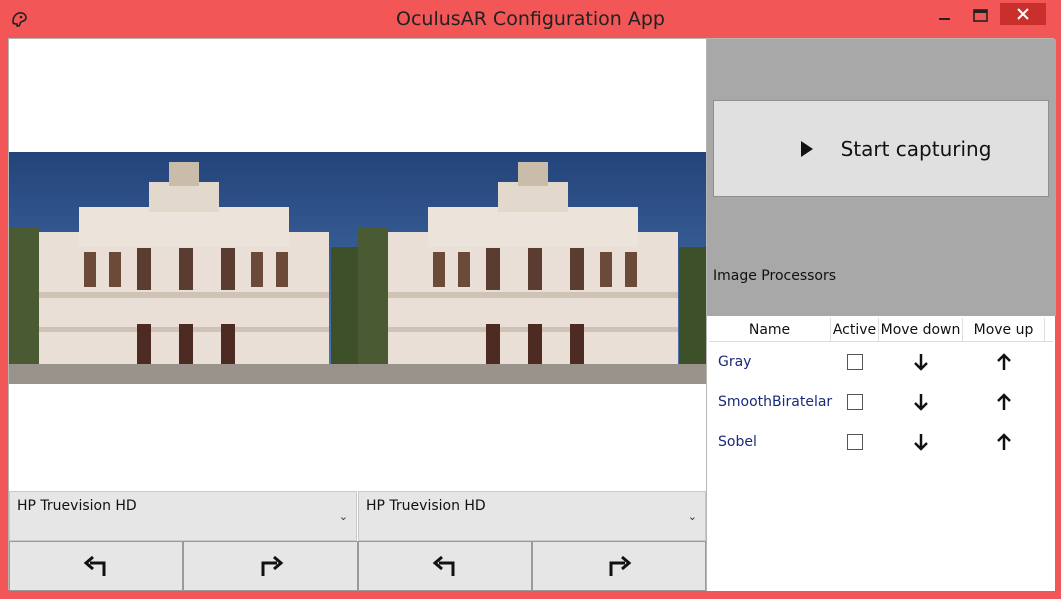 The image size is (1061, 599). Describe the element at coordinates (775, 276) in the screenshot. I see `image-processors-title: Image Processors` at that location.